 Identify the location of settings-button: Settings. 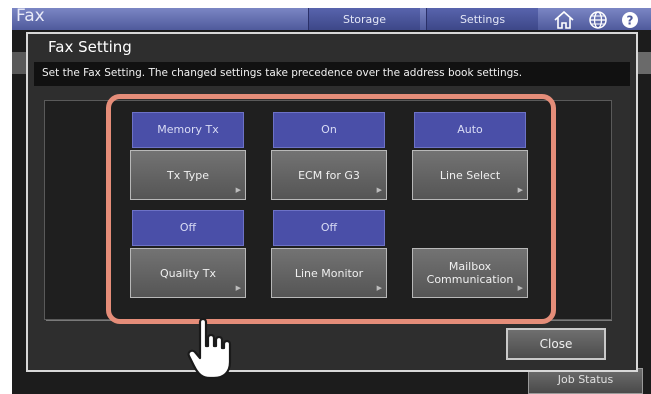
(482, 19).